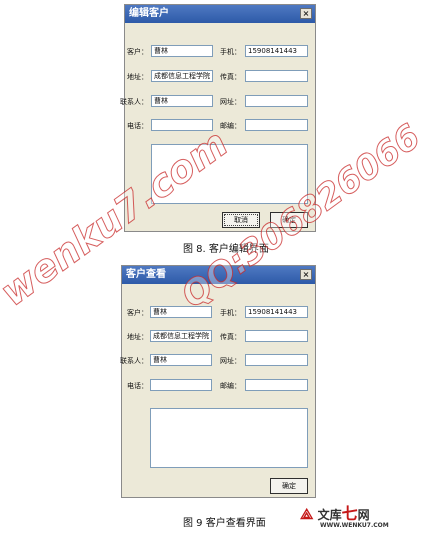 This screenshot has width=448, height=533. I want to click on logo-seven: 七, so click(349, 513).